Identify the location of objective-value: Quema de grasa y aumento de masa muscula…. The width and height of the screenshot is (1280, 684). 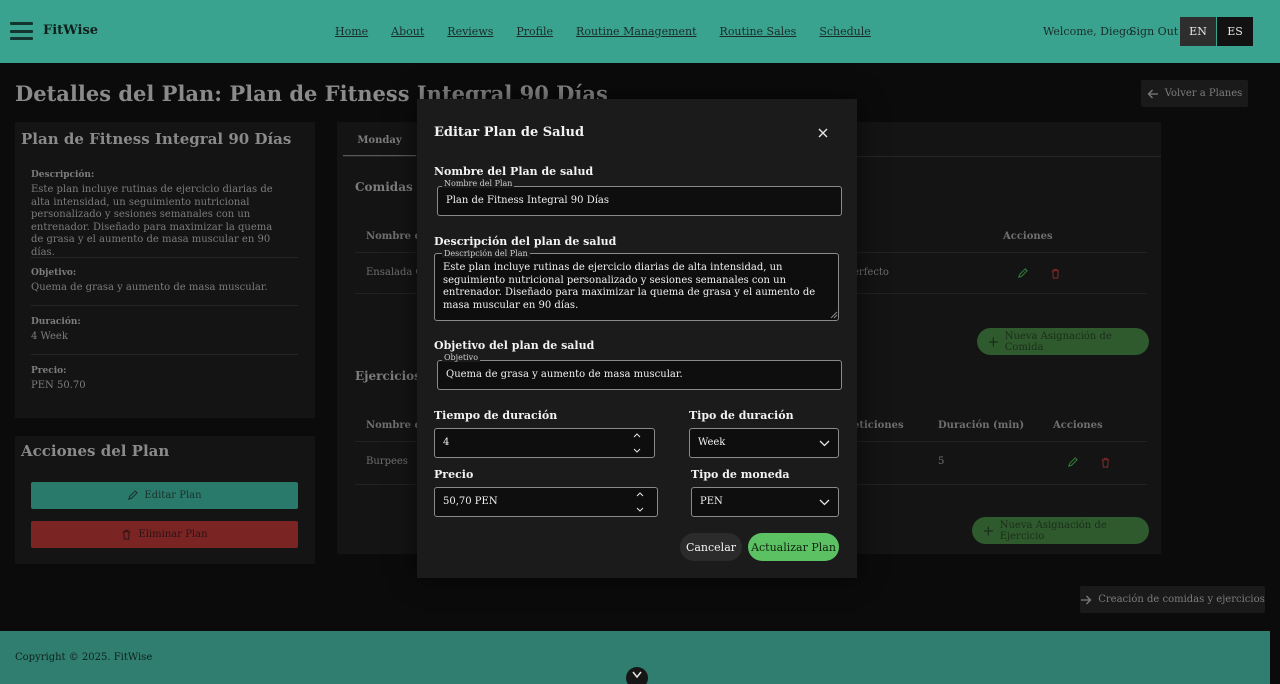
(149, 287).